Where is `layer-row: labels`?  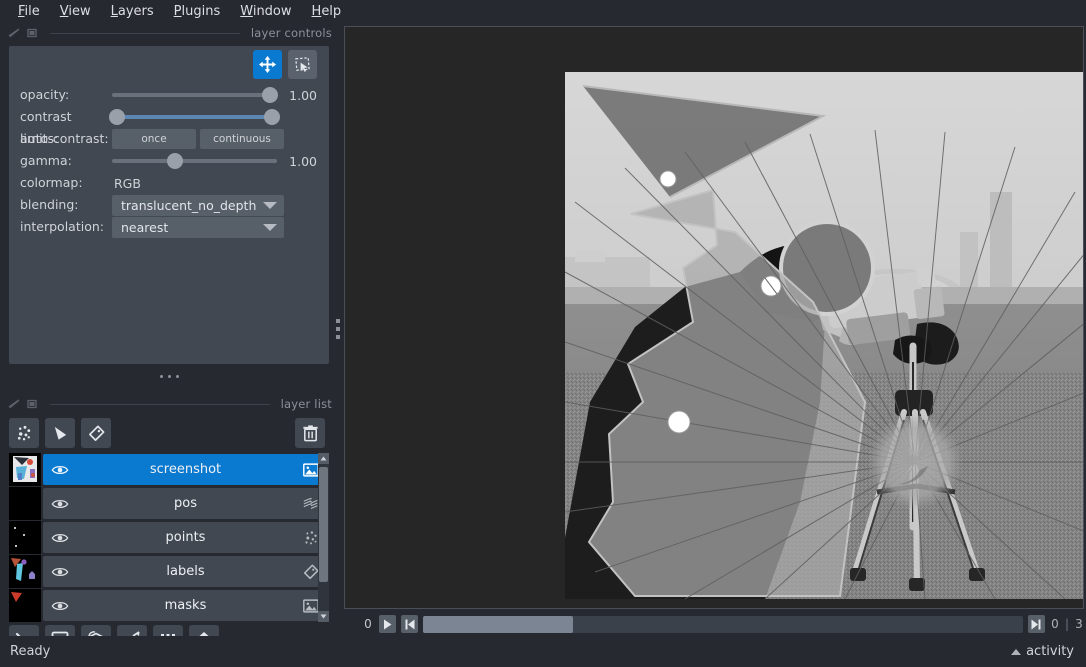 layer-row: labels is located at coordinates (169, 571).